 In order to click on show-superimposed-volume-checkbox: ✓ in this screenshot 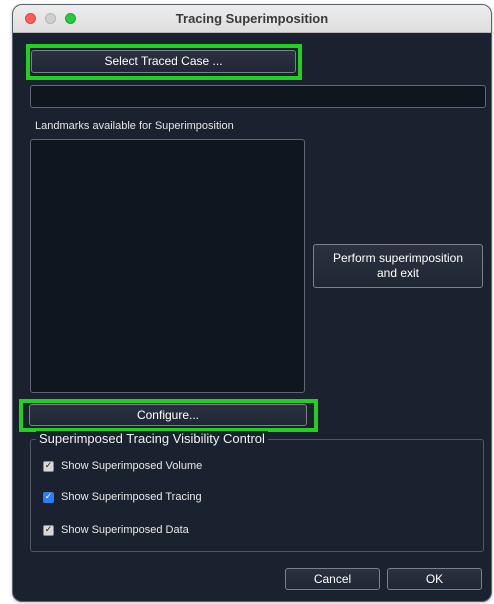, I will do `click(48, 466)`.